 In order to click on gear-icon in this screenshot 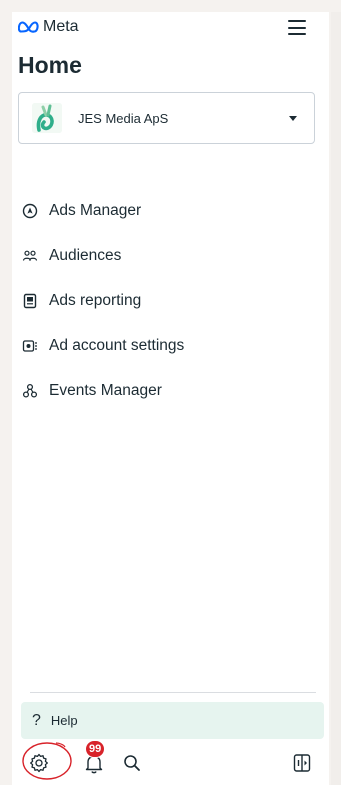, I will do `click(39, 763)`.